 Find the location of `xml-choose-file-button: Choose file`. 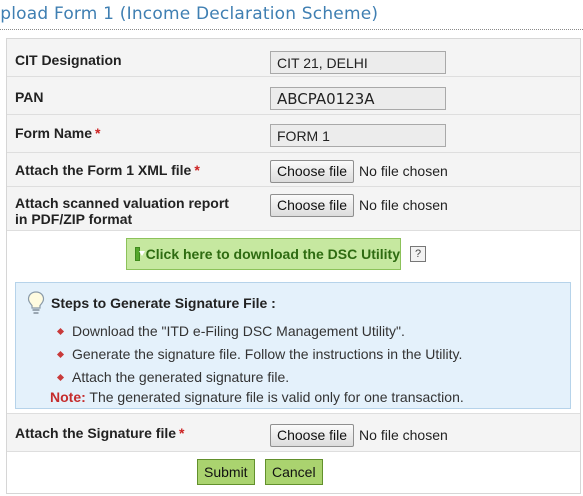

xml-choose-file-button: Choose file is located at coordinates (312, 171).